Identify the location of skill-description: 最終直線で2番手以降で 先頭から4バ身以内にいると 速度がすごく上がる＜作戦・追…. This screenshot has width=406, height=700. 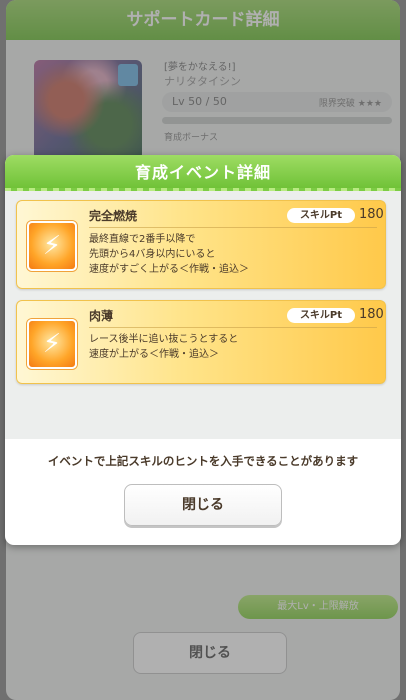
(169, 254).